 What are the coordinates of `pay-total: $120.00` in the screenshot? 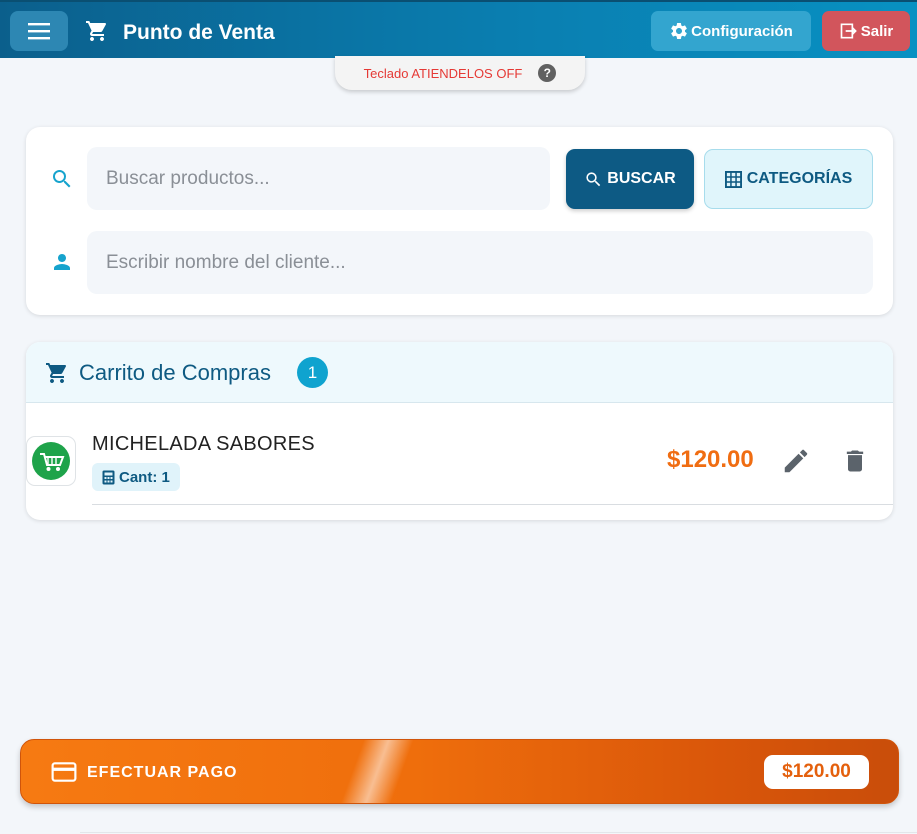 It's located at (816, 772).